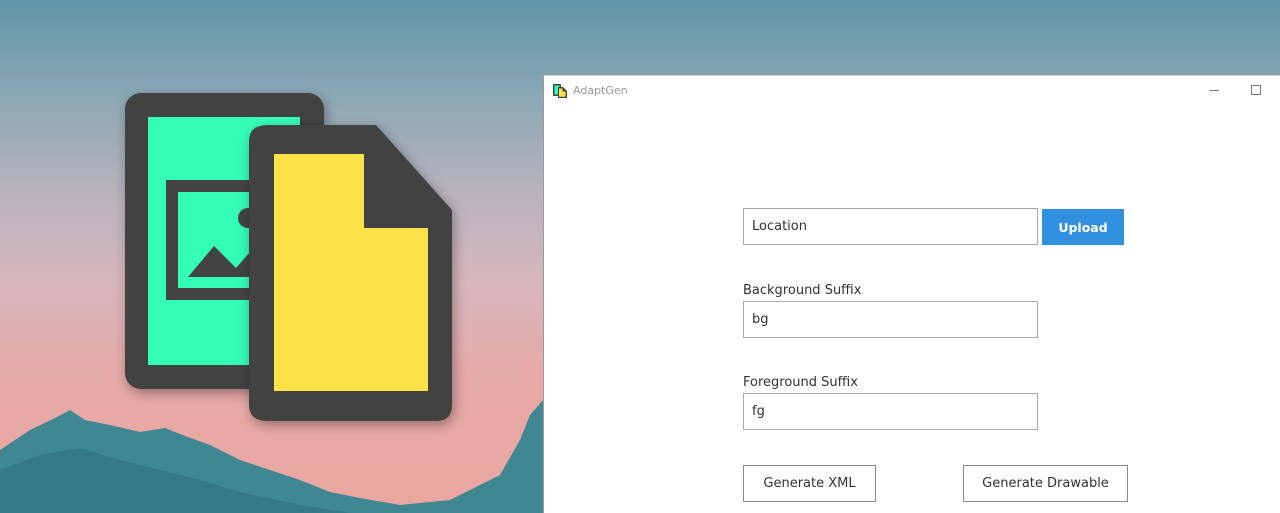 This screenshot has height=513, width=1280. What do you see at coordinates (890, 319) in the screenshot?
I see `background-suffix-input` at bounding box center [890, 319].